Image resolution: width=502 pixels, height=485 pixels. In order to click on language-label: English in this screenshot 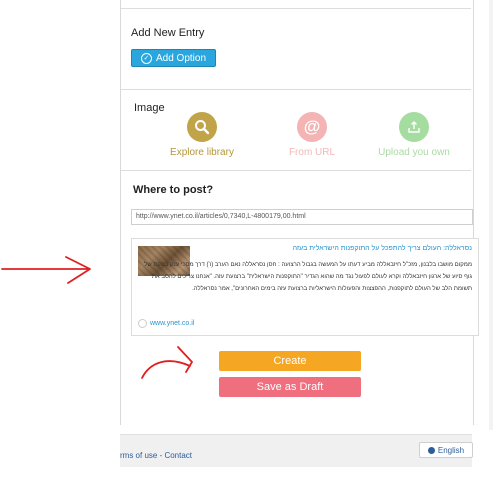, I will do `click(451, 450)`.